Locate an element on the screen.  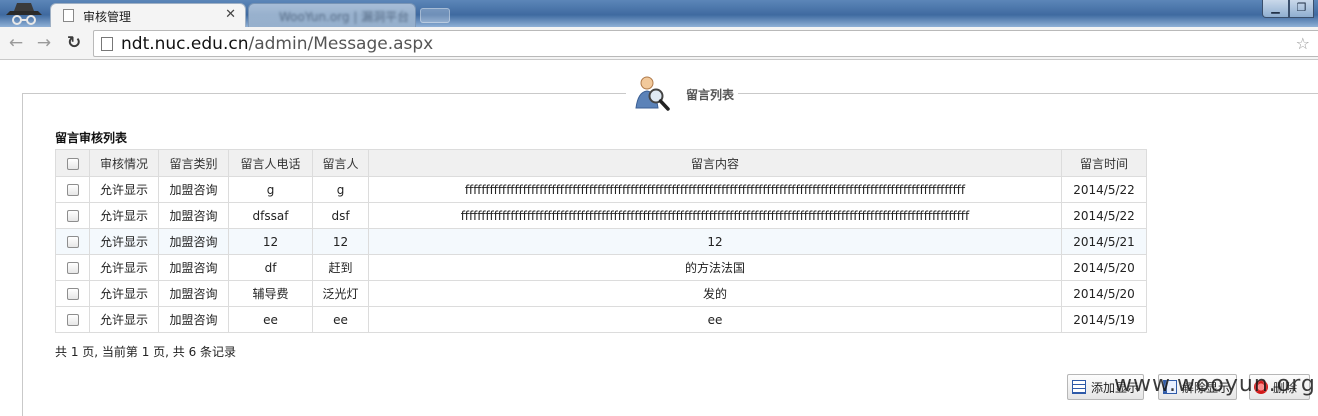
column-header: 留言人 is located at coordinates (340, 163).